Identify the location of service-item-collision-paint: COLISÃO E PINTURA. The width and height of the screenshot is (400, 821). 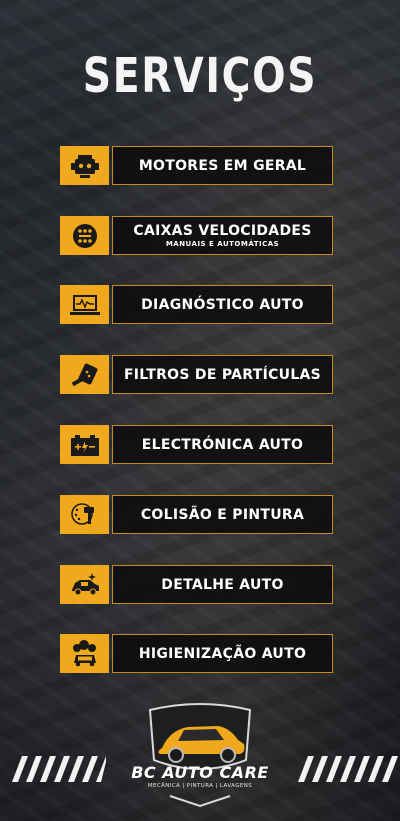
(196, 514).